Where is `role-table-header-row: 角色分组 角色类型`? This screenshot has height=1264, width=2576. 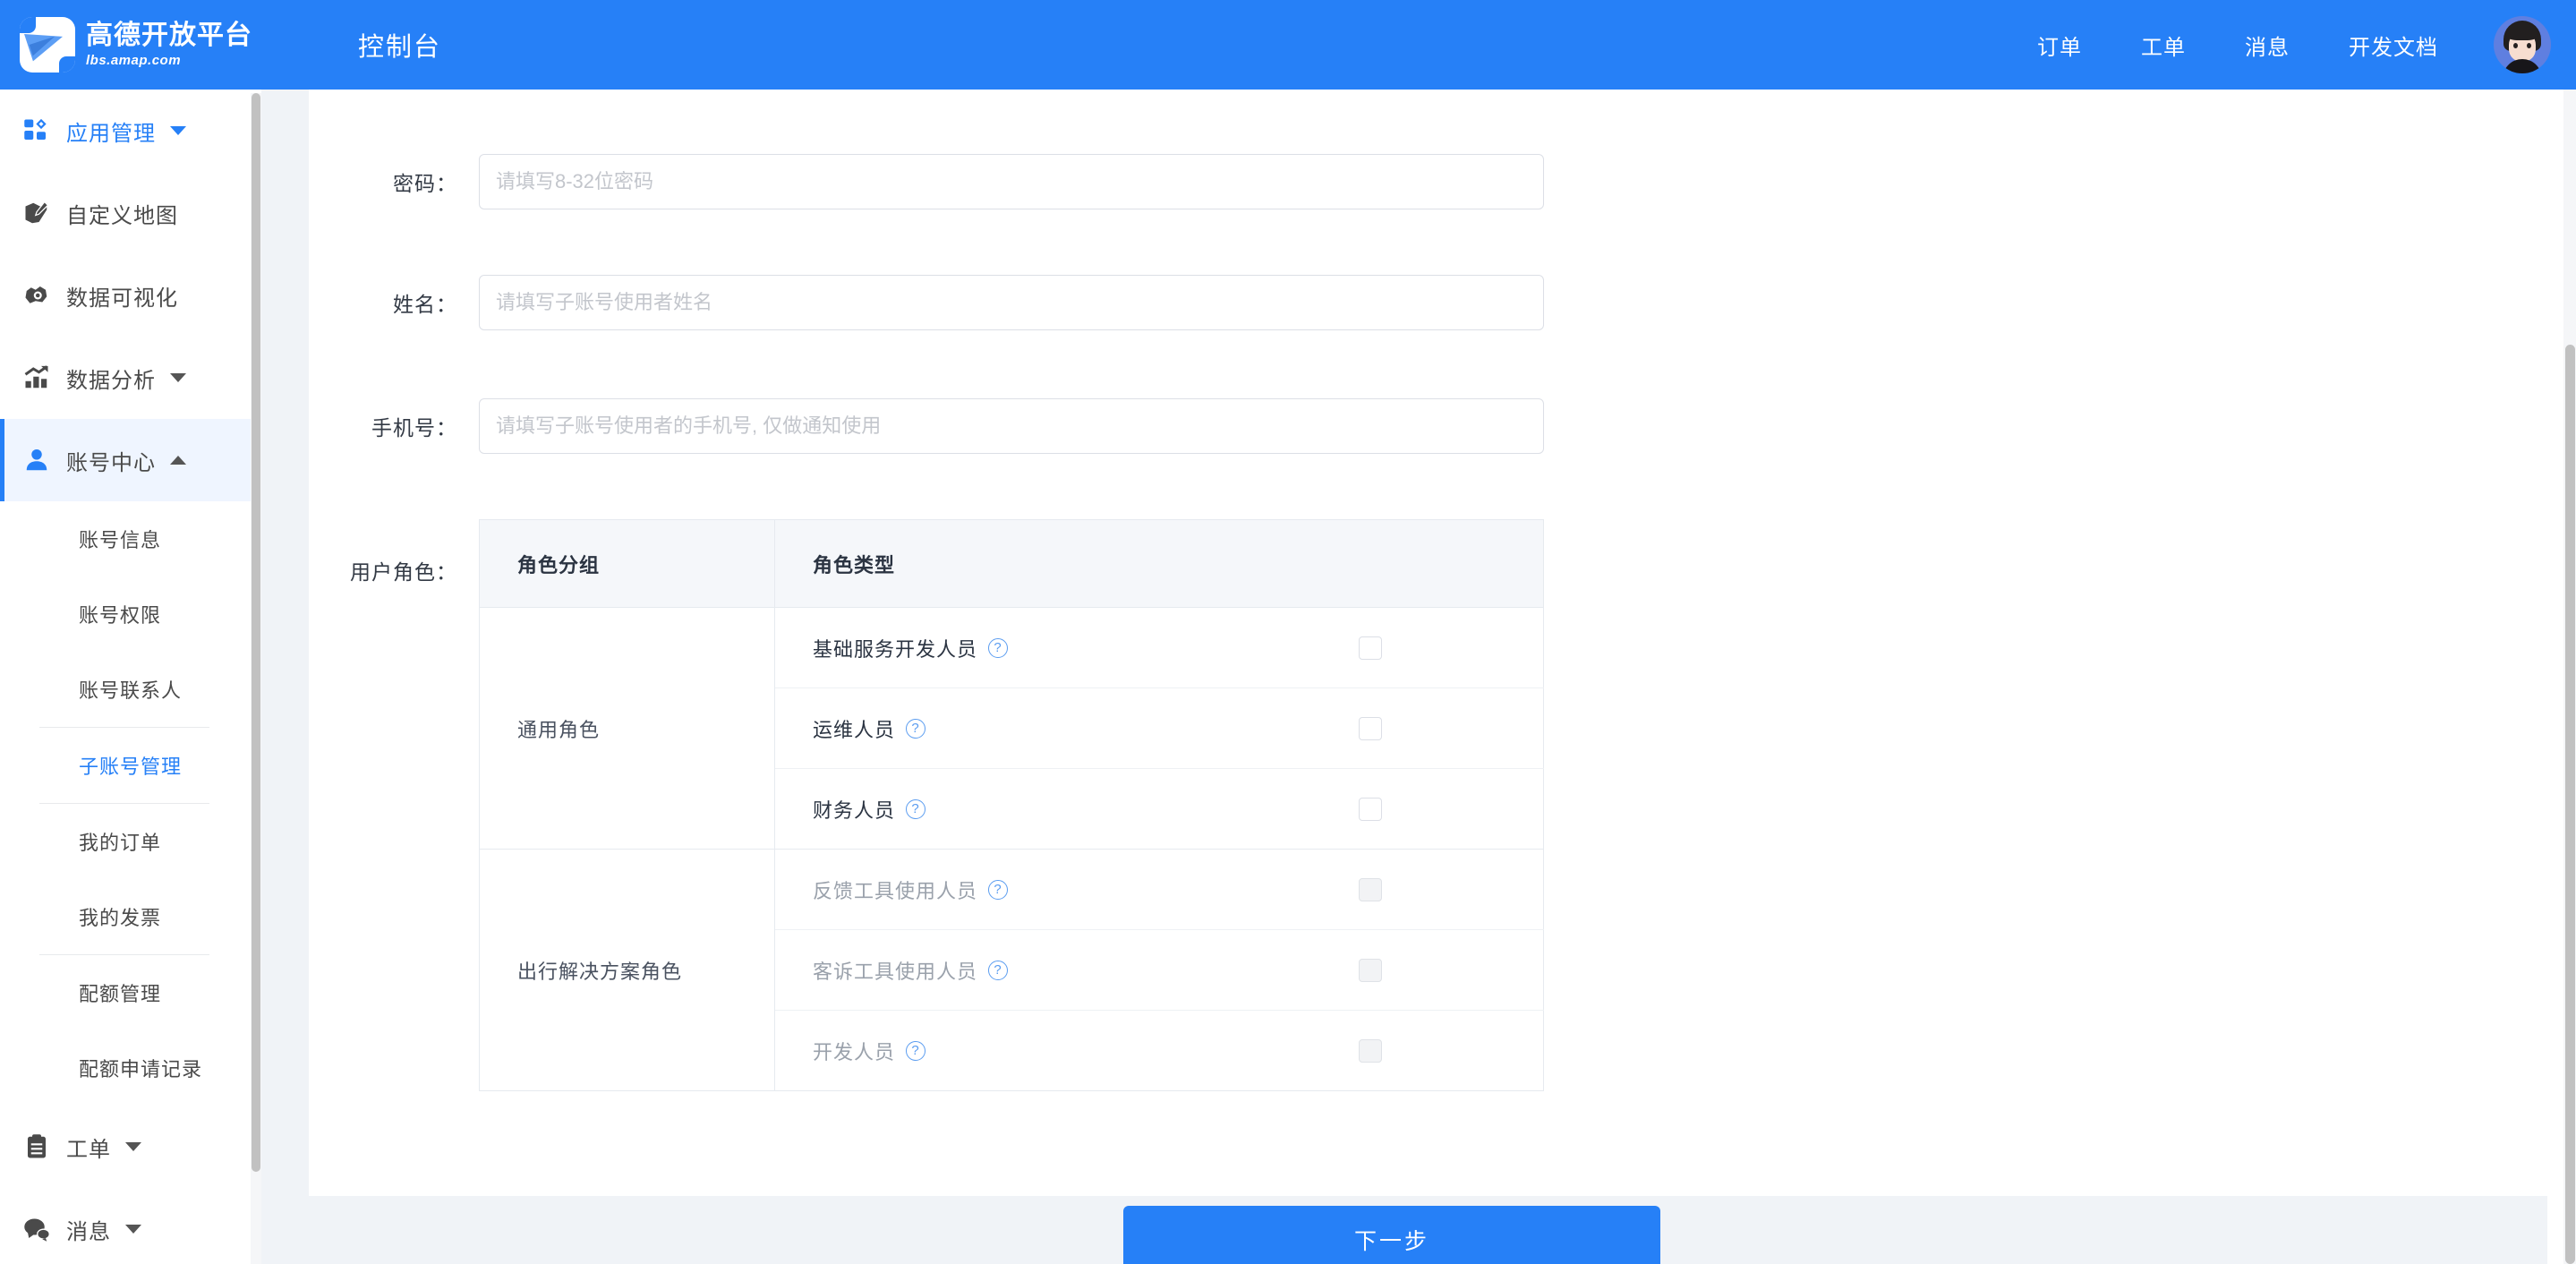 role-table-header-row: 角色分组 角色类型 is located at coordinates (1011, 563).